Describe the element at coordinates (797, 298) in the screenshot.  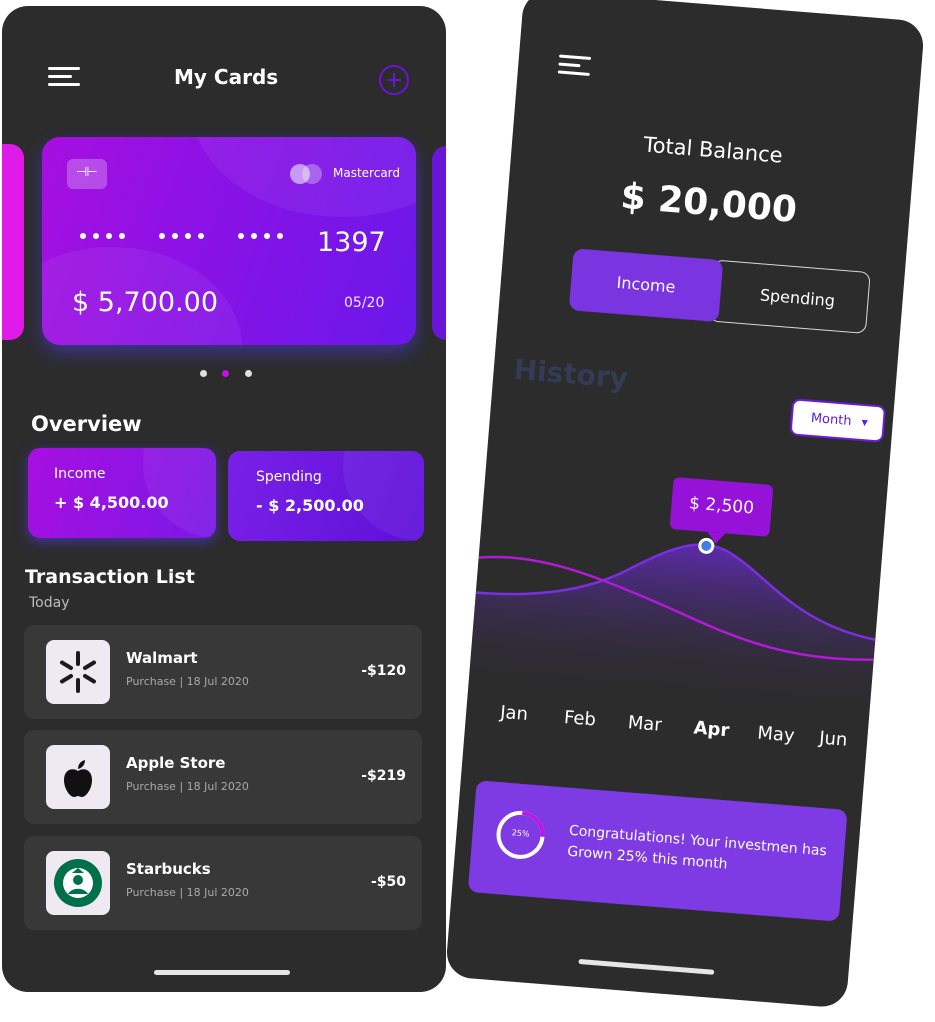
I see `spending-tab-label: Spending` at that location.